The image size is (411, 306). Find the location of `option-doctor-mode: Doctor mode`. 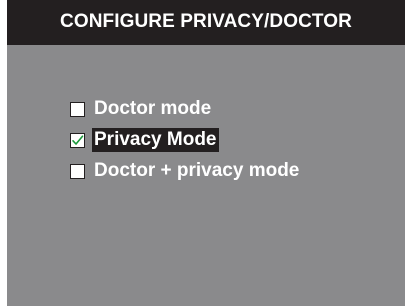

option-doctor-mode: Doctor mode is located at coordinates (185, 109).